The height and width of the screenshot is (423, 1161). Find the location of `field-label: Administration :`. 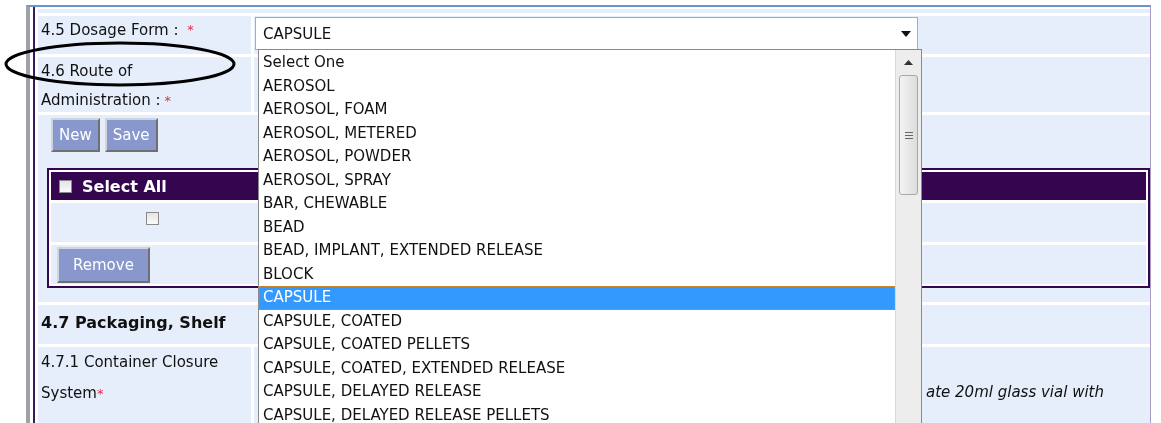

field-label: Administration : is located at coordinates (101, 100).